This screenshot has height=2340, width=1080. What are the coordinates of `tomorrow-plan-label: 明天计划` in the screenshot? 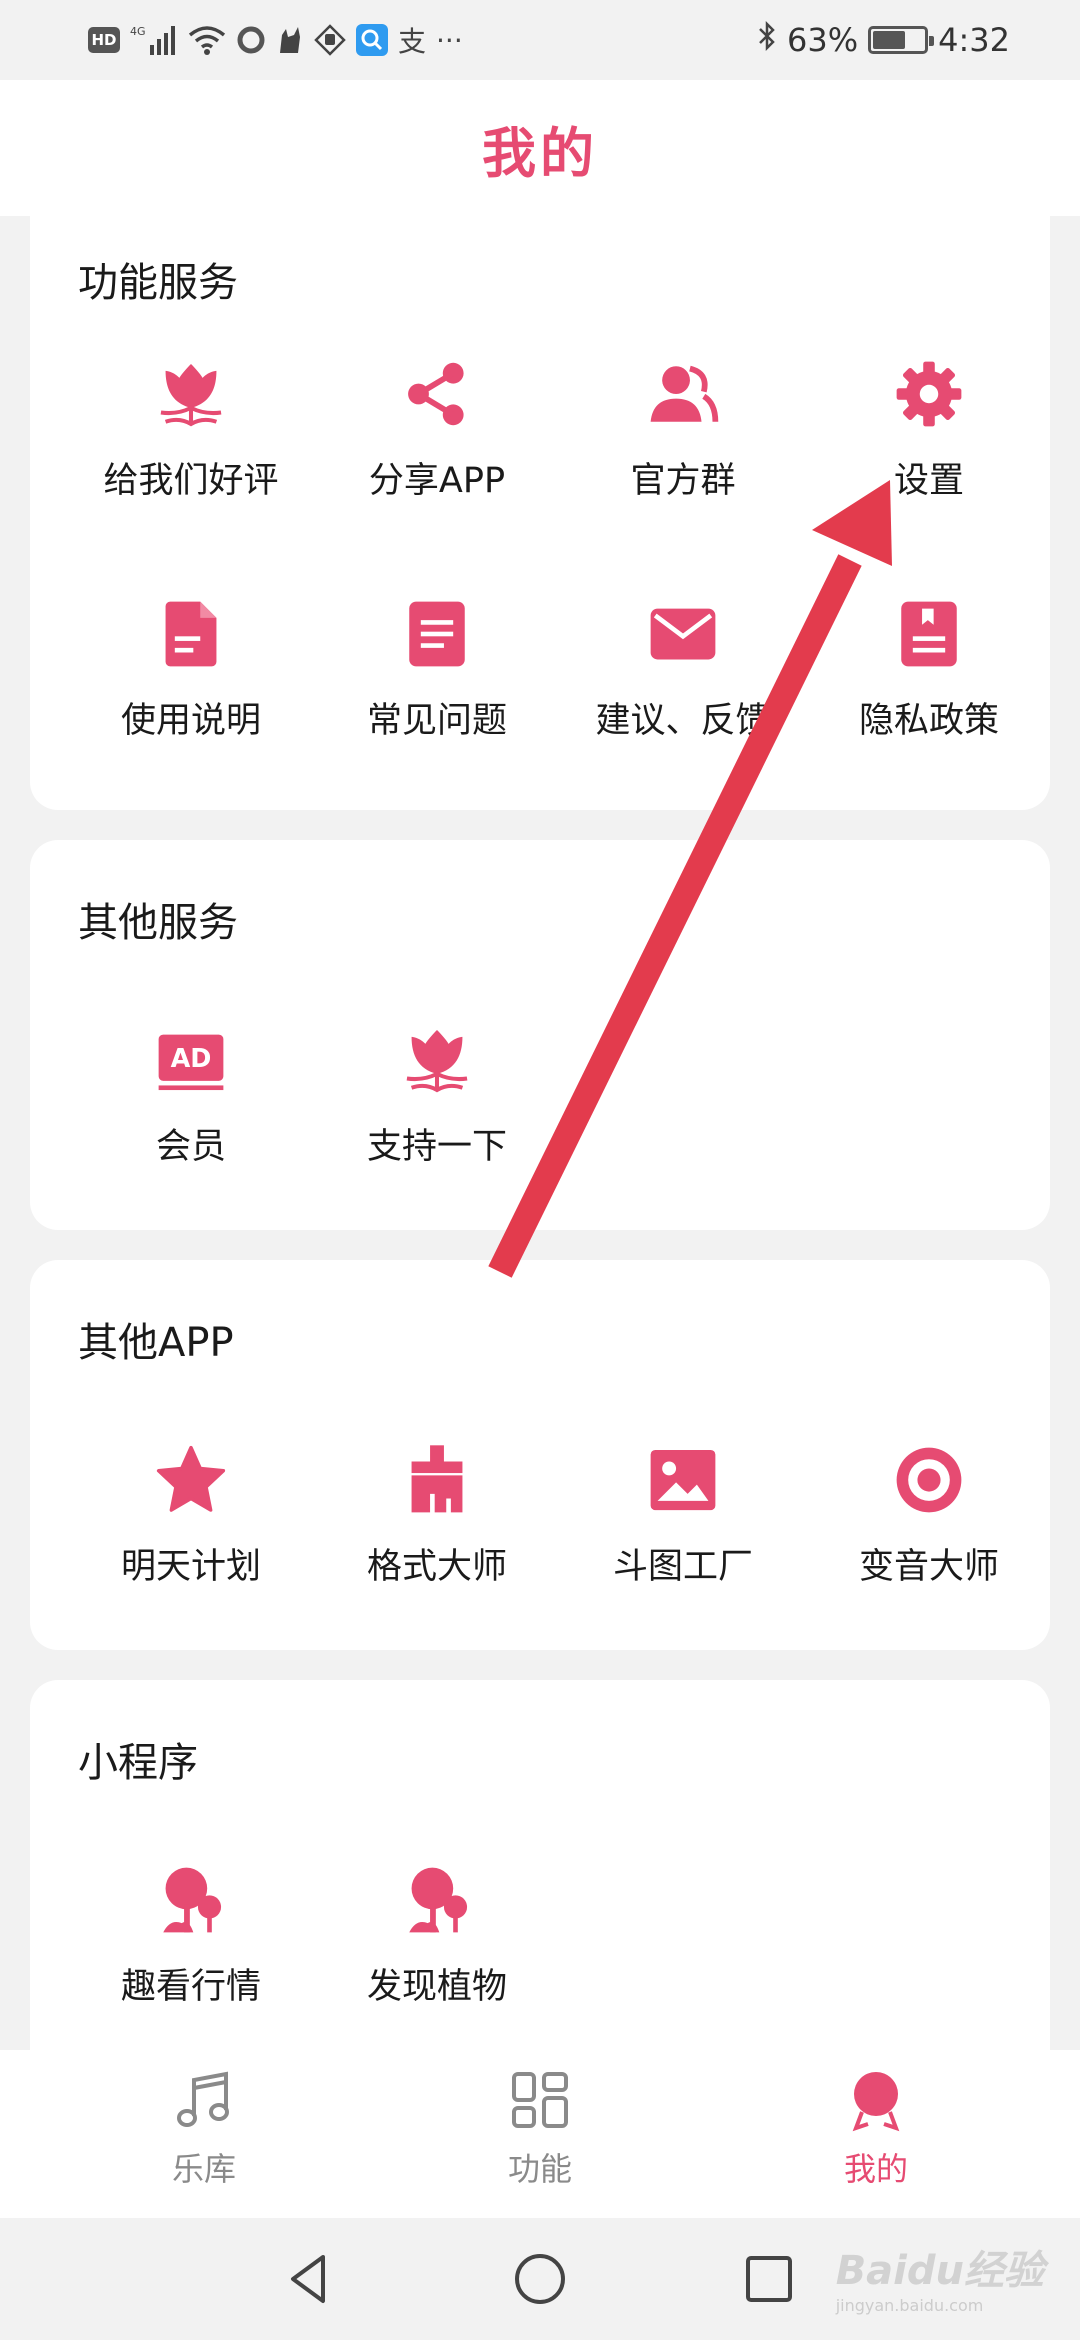 It's located at (190, 1567).